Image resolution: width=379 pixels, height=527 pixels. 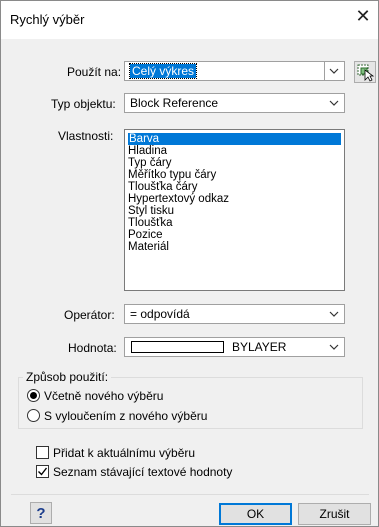 I want to click on properties-label: Vlastnosti:, so click(x=86, y=136).